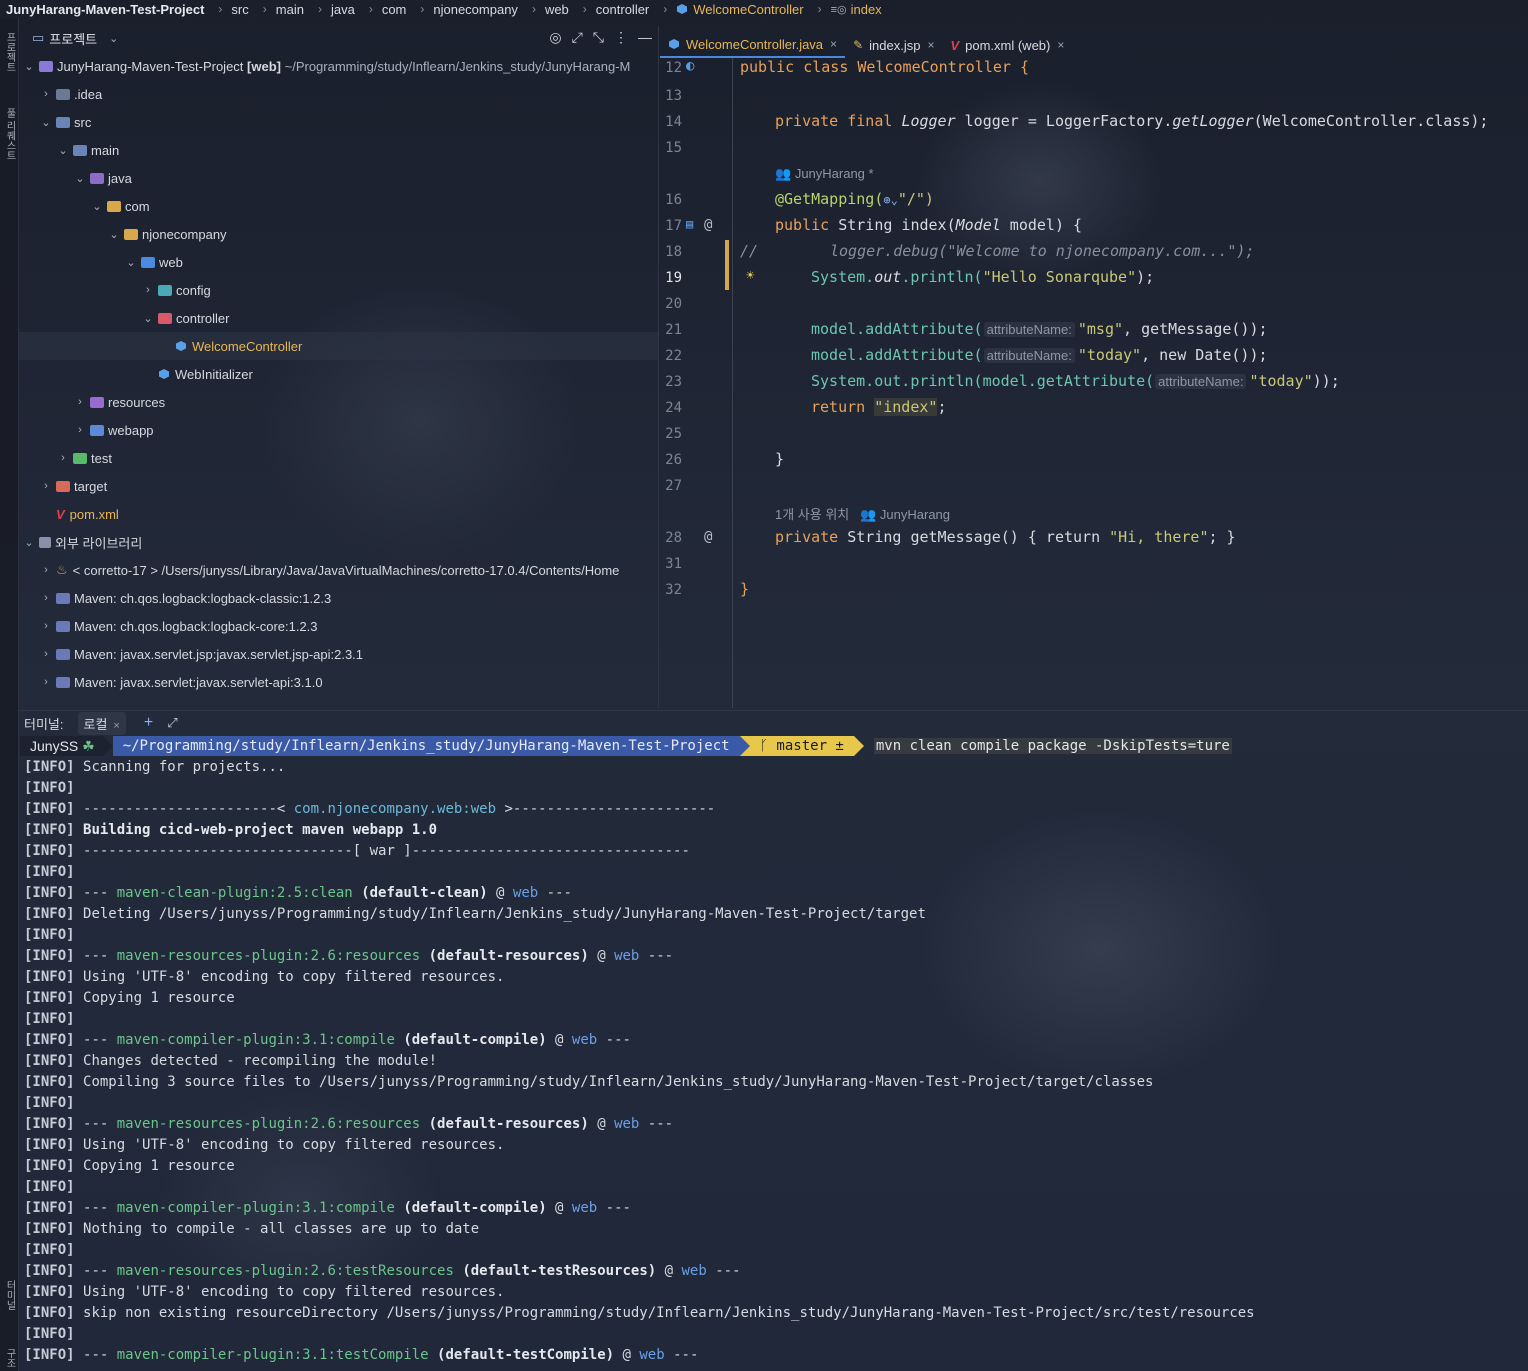  I want to click on plugin-goal: maven-clean-plugin:2.5:clean, so click(234, 893).